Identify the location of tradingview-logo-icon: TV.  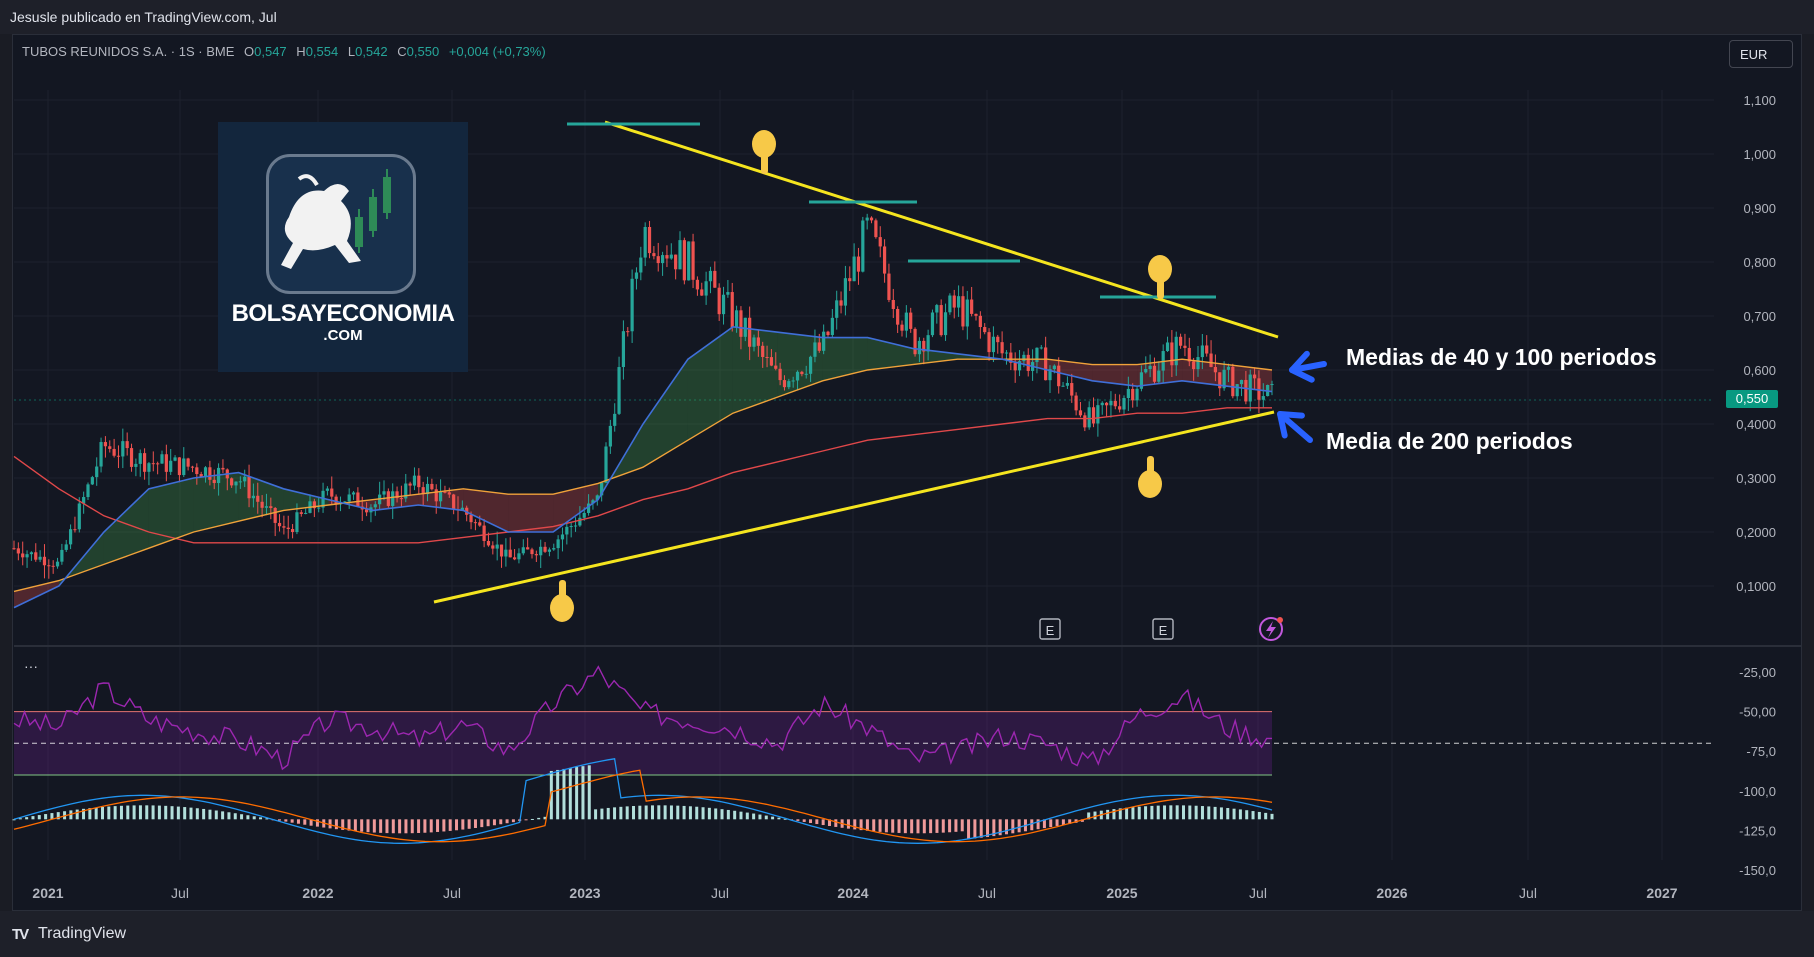
(20, 934).